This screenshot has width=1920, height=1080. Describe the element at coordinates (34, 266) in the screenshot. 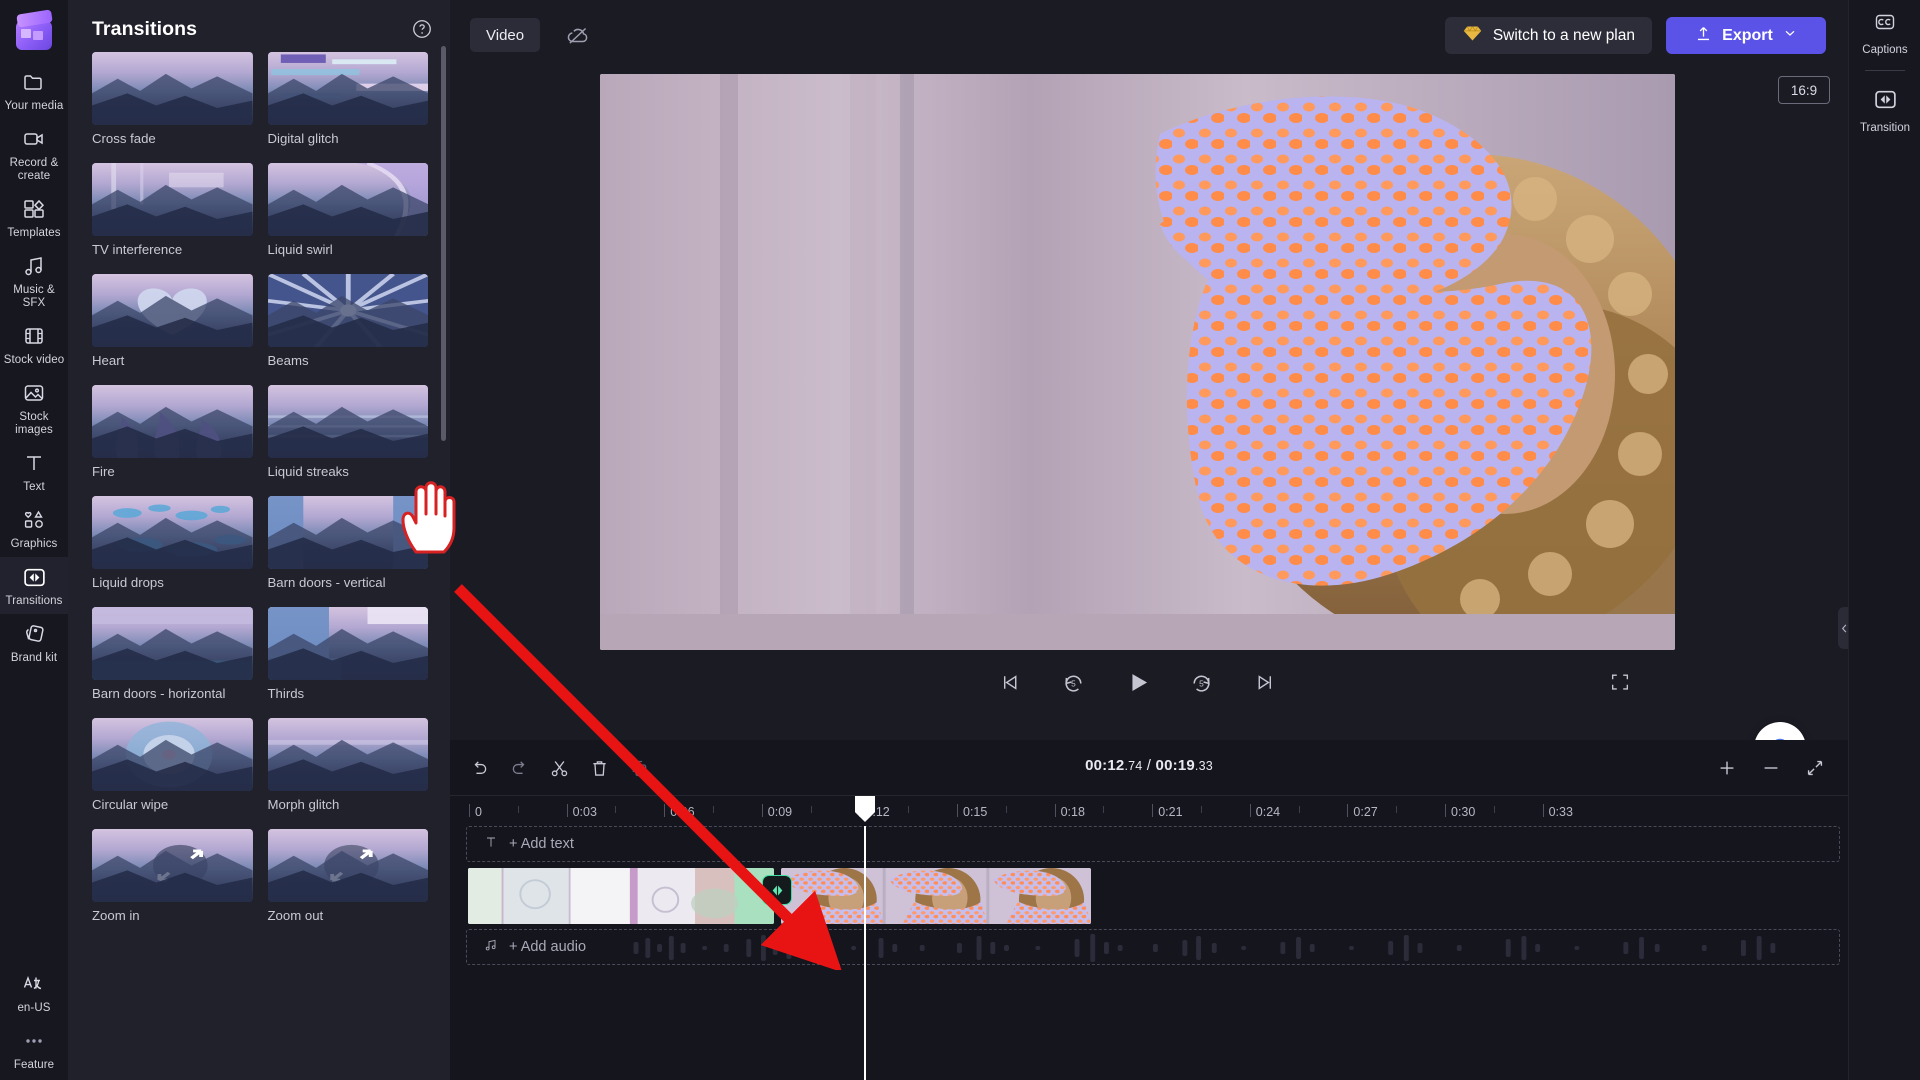

I see `music-note-icon` at that location.